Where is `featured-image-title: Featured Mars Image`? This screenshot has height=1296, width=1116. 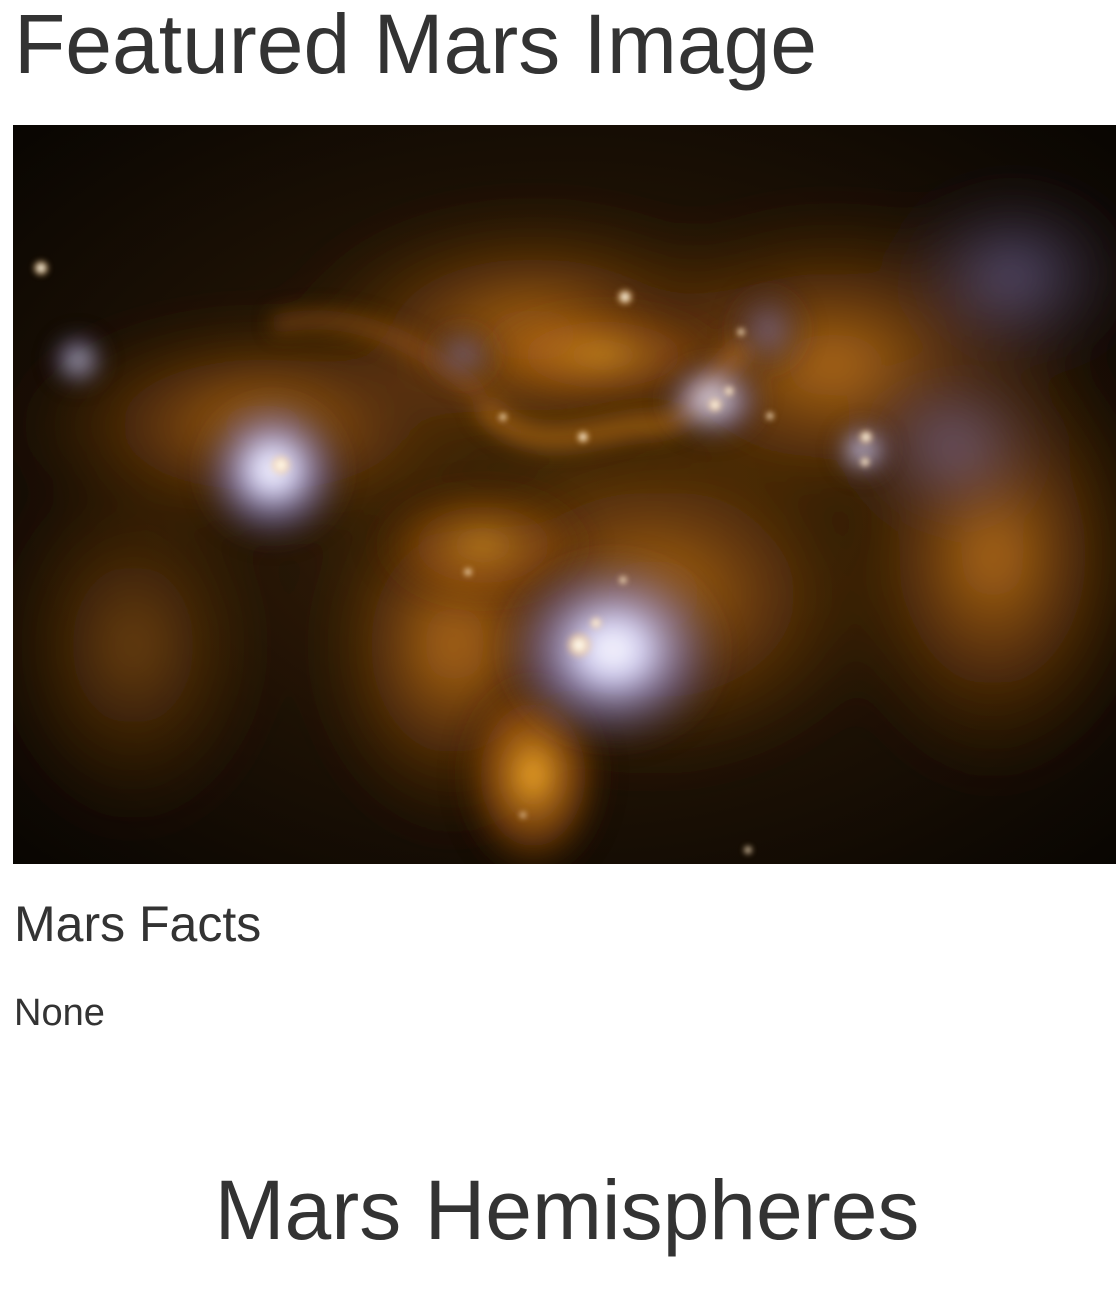
featured-image-title: Featured Mars Image is located at coordinates (416, 45).